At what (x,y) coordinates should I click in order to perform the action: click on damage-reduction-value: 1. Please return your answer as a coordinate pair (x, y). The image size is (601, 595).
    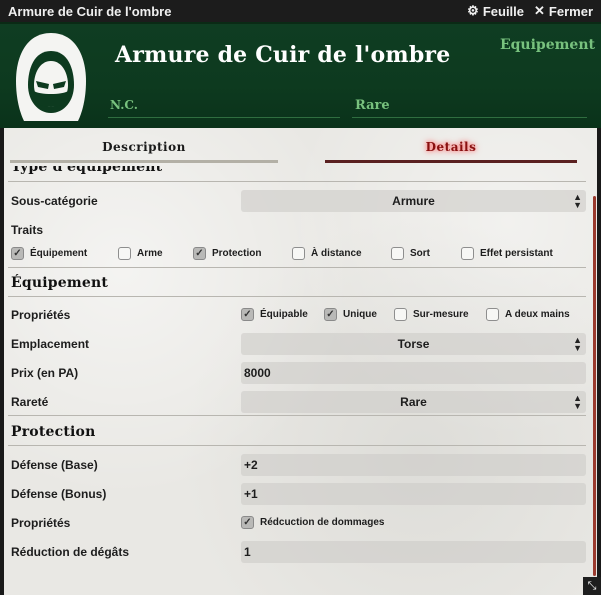
    Looking at the image, I should click on (247, 552).